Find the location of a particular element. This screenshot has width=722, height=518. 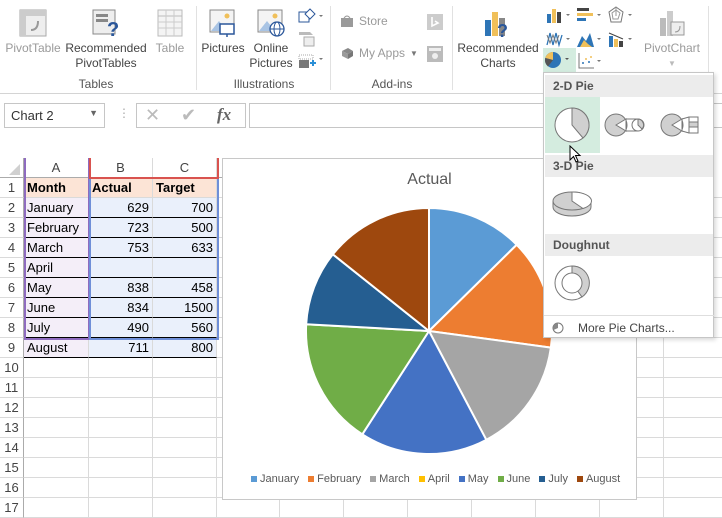

recommended-charts-button: ? Recommended Charts is located at coordinates (498, 39).